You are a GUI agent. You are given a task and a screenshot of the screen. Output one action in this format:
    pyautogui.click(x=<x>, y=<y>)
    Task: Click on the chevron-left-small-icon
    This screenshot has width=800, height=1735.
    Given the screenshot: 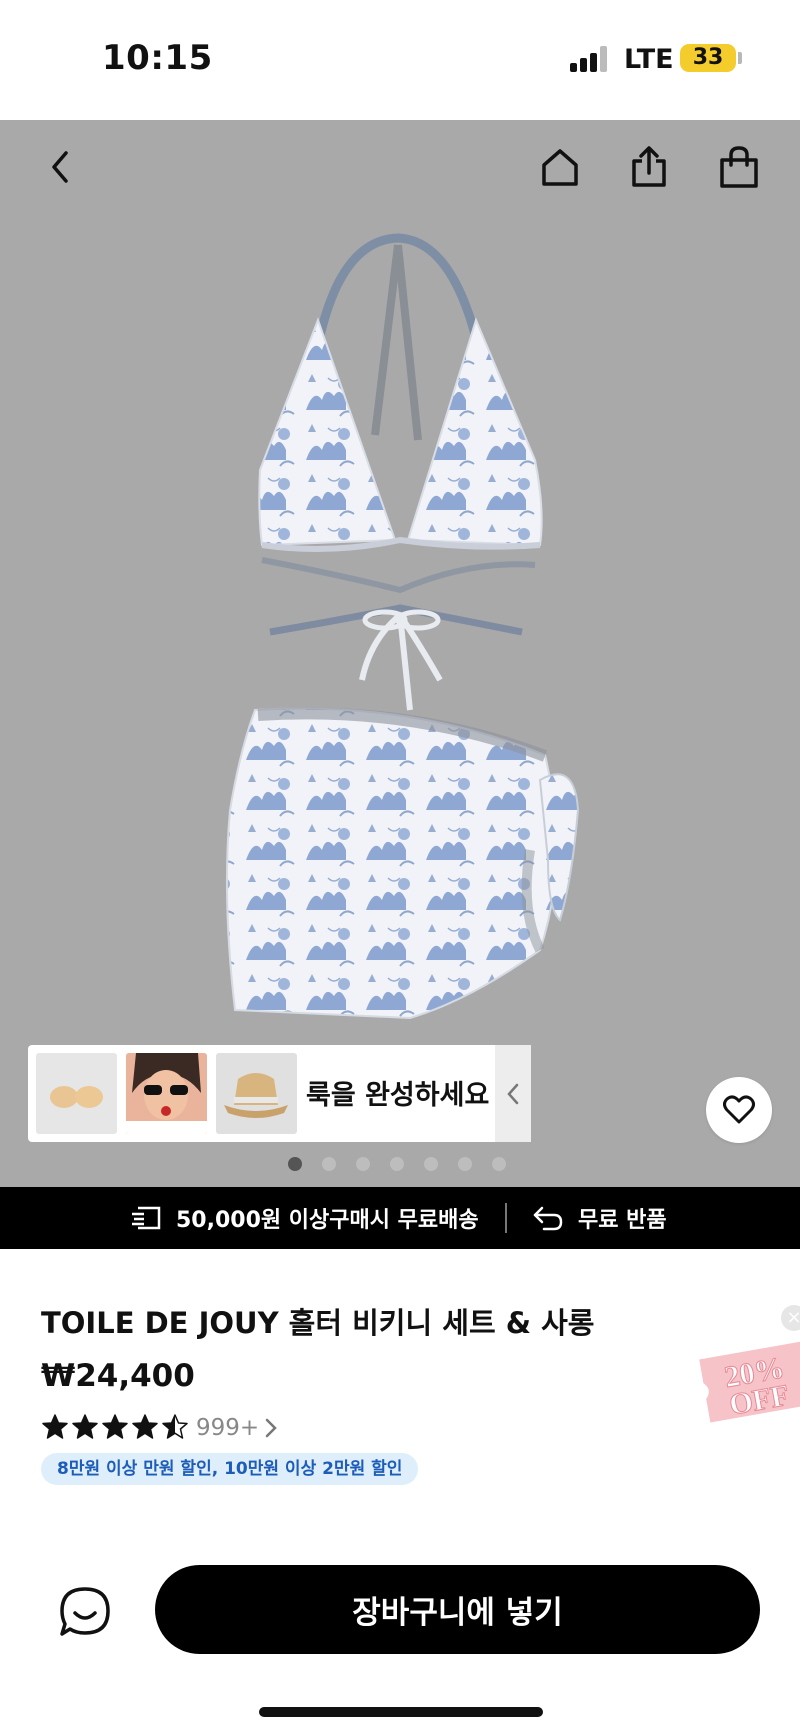 What is the action you would take?
    pyautogui.click(x=513, y=1093)
    